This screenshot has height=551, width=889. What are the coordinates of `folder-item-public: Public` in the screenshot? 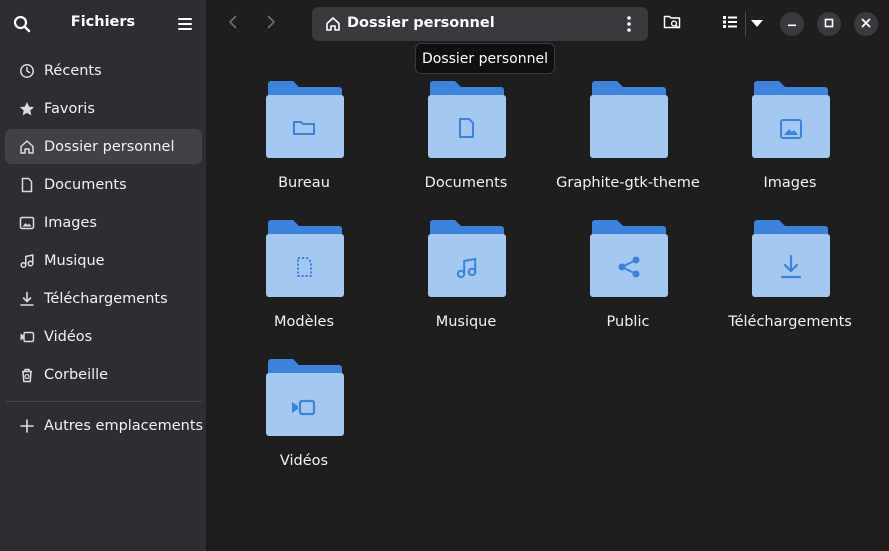 It's located at (628, 284).